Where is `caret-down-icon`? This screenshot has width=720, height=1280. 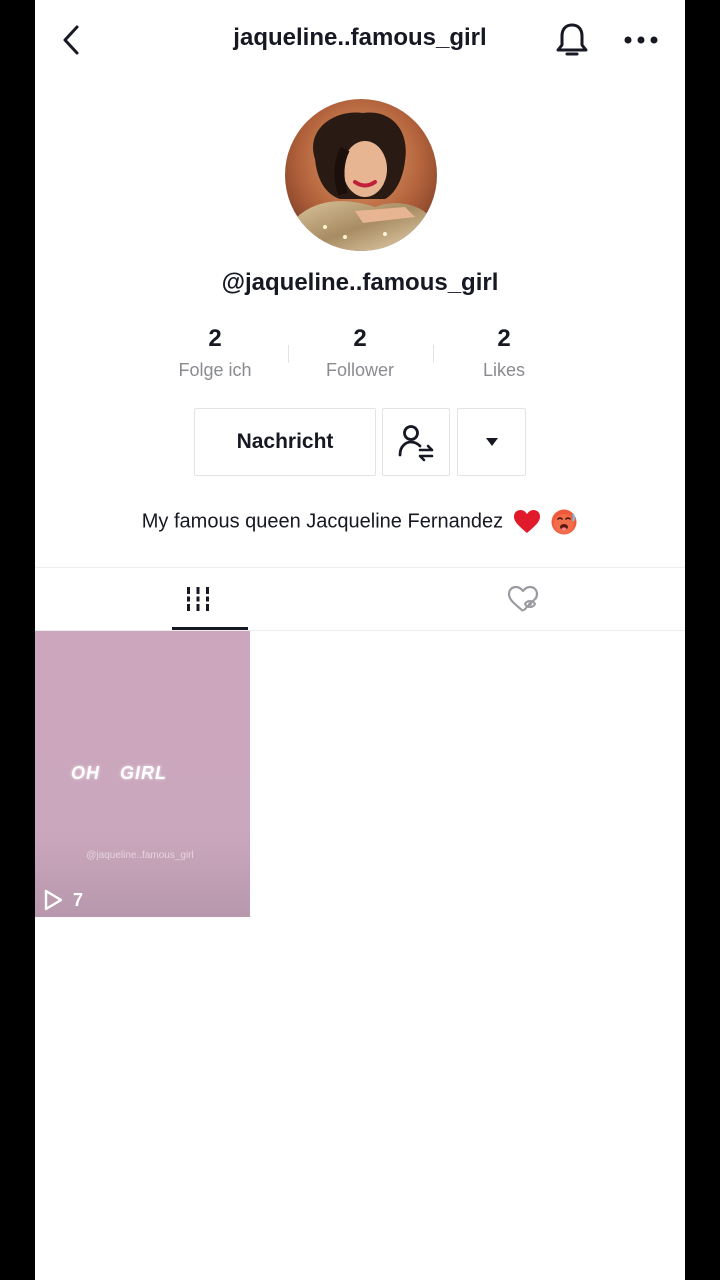 caret-down-icon is located at coordinates (491, 442).